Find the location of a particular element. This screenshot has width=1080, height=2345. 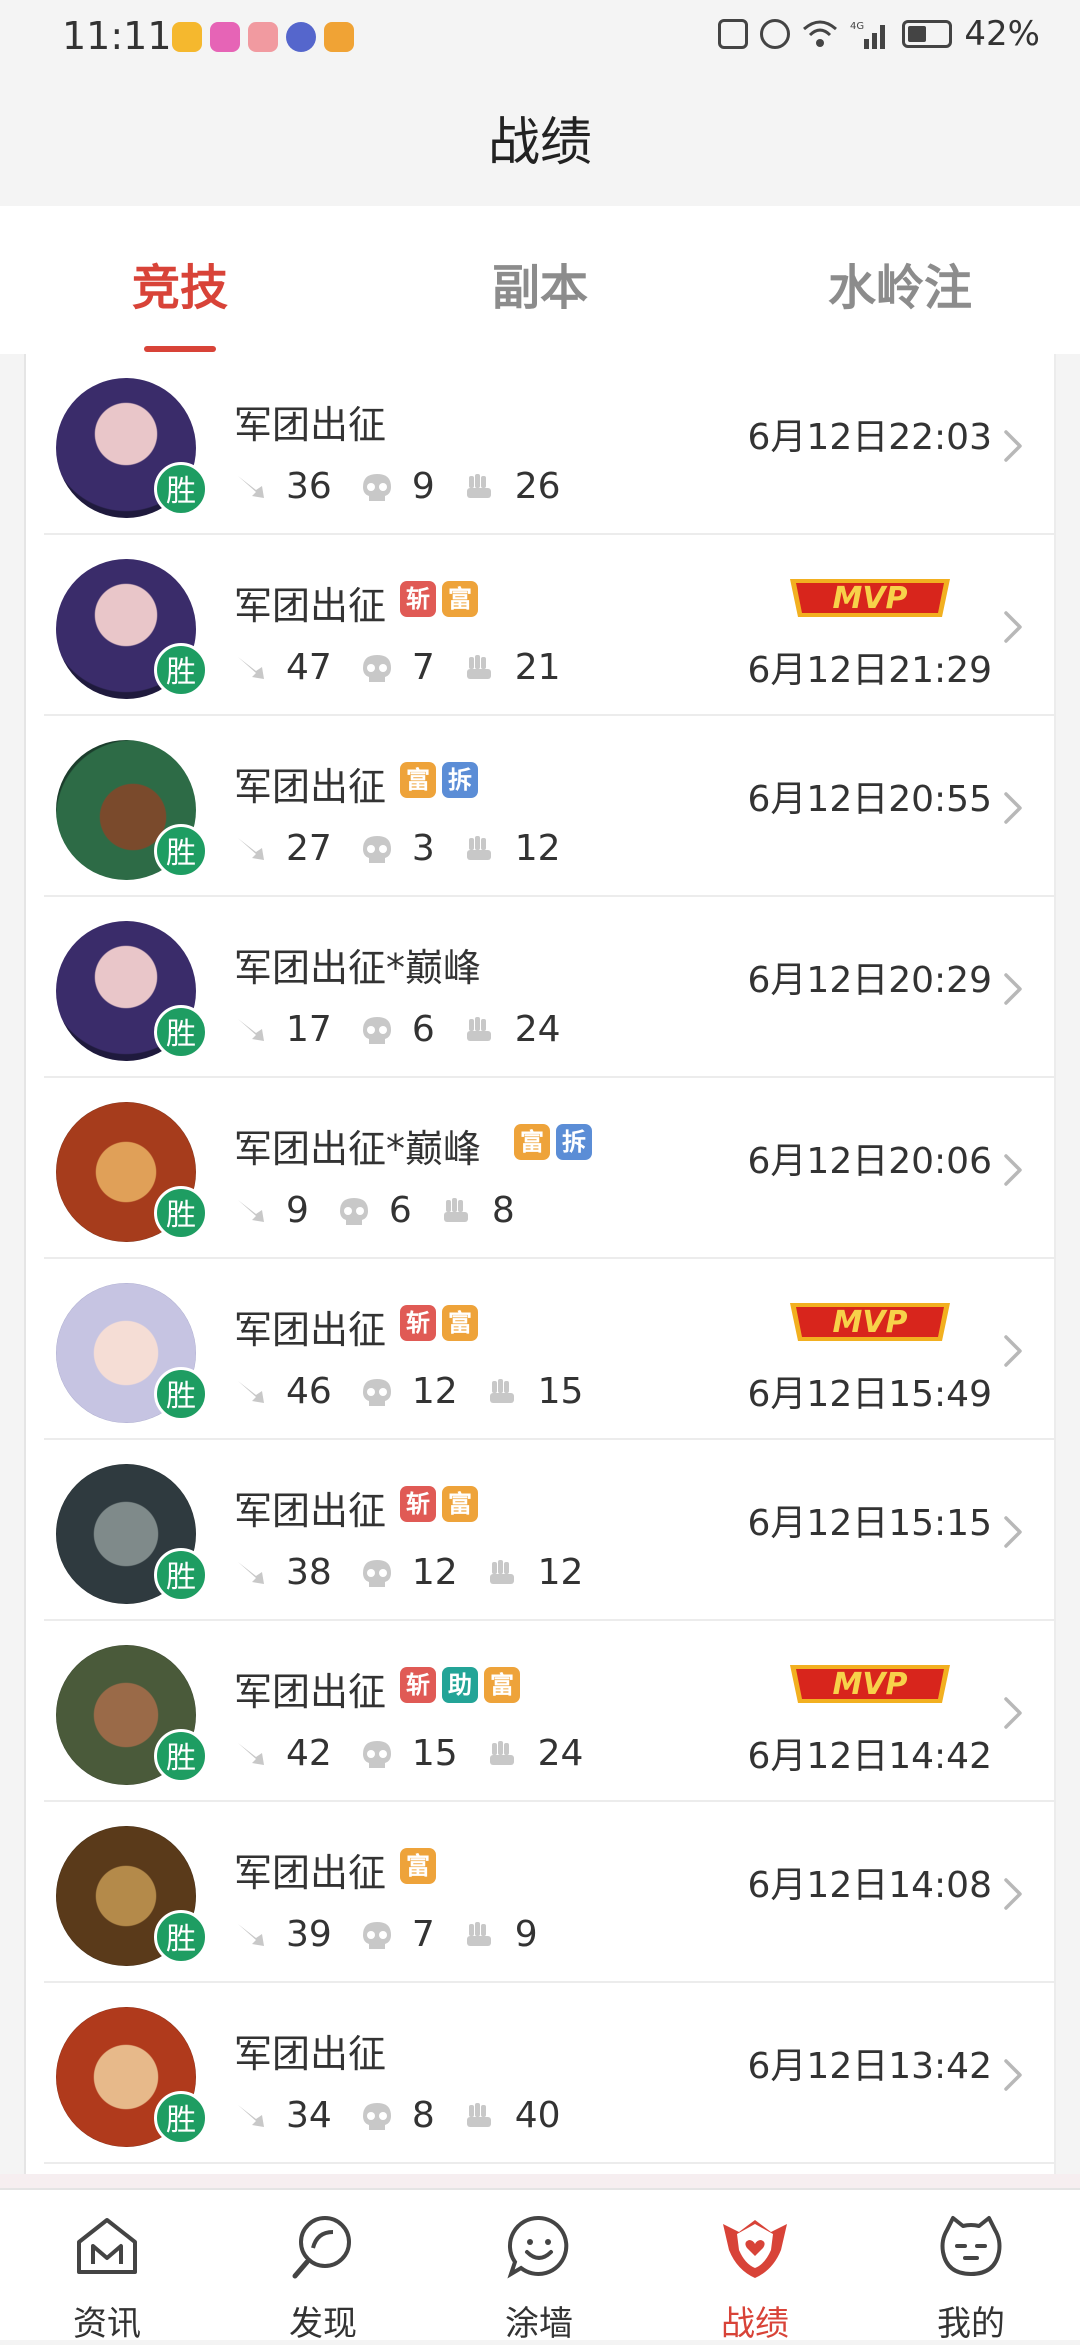

battery-icon is located at coordinates (927, 34).